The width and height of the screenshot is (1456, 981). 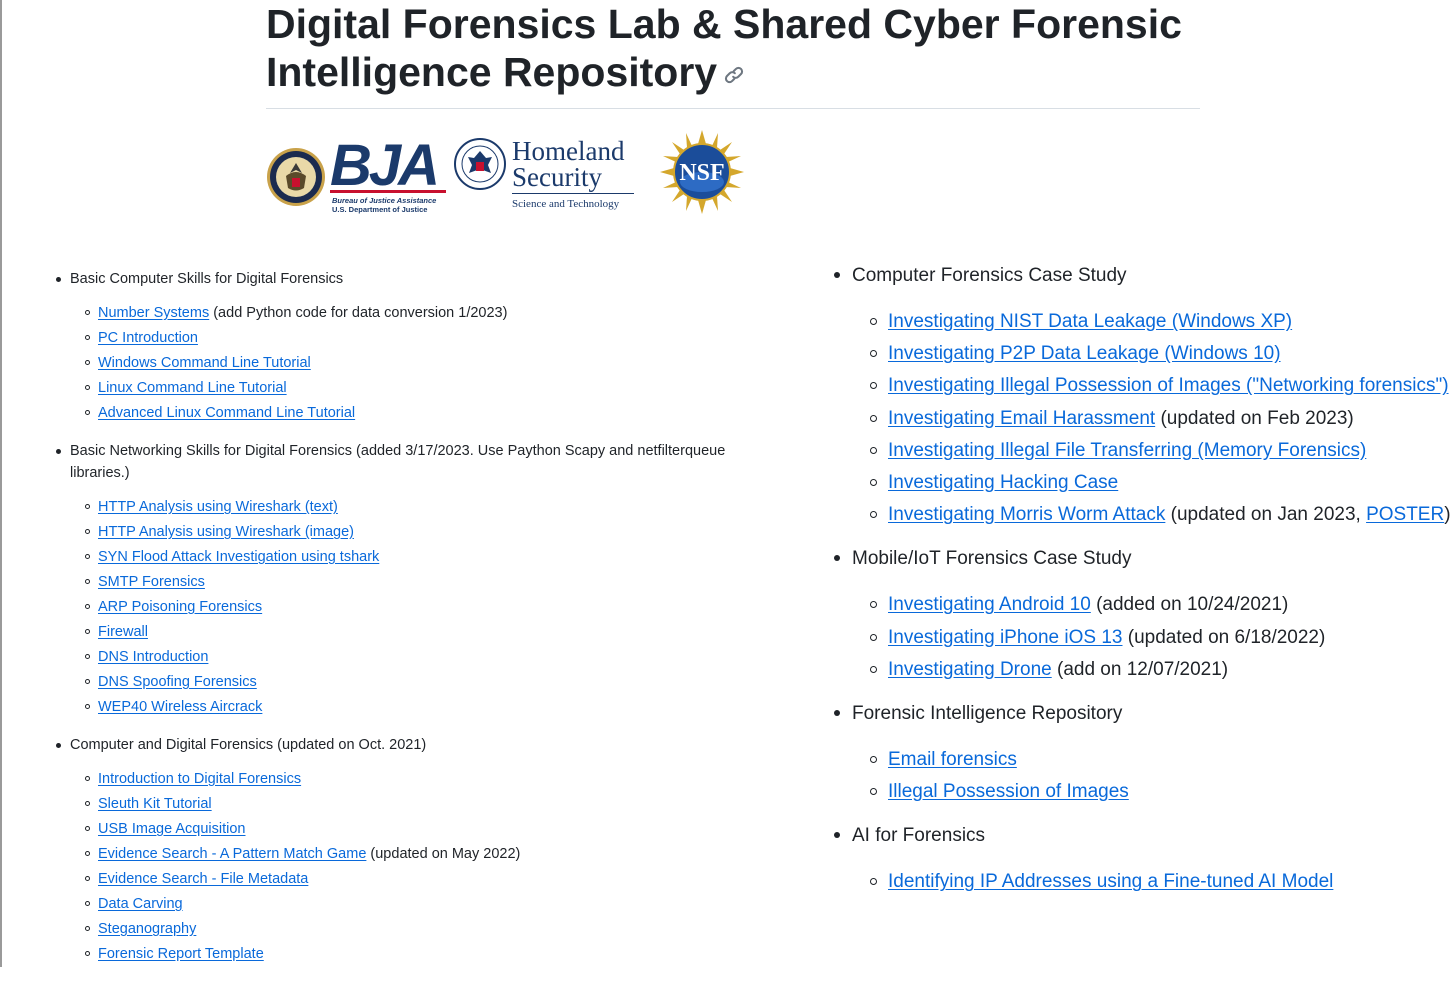 I want to click on bja-sub2: U.S. Department of Justice, so click(x=380, y=209).